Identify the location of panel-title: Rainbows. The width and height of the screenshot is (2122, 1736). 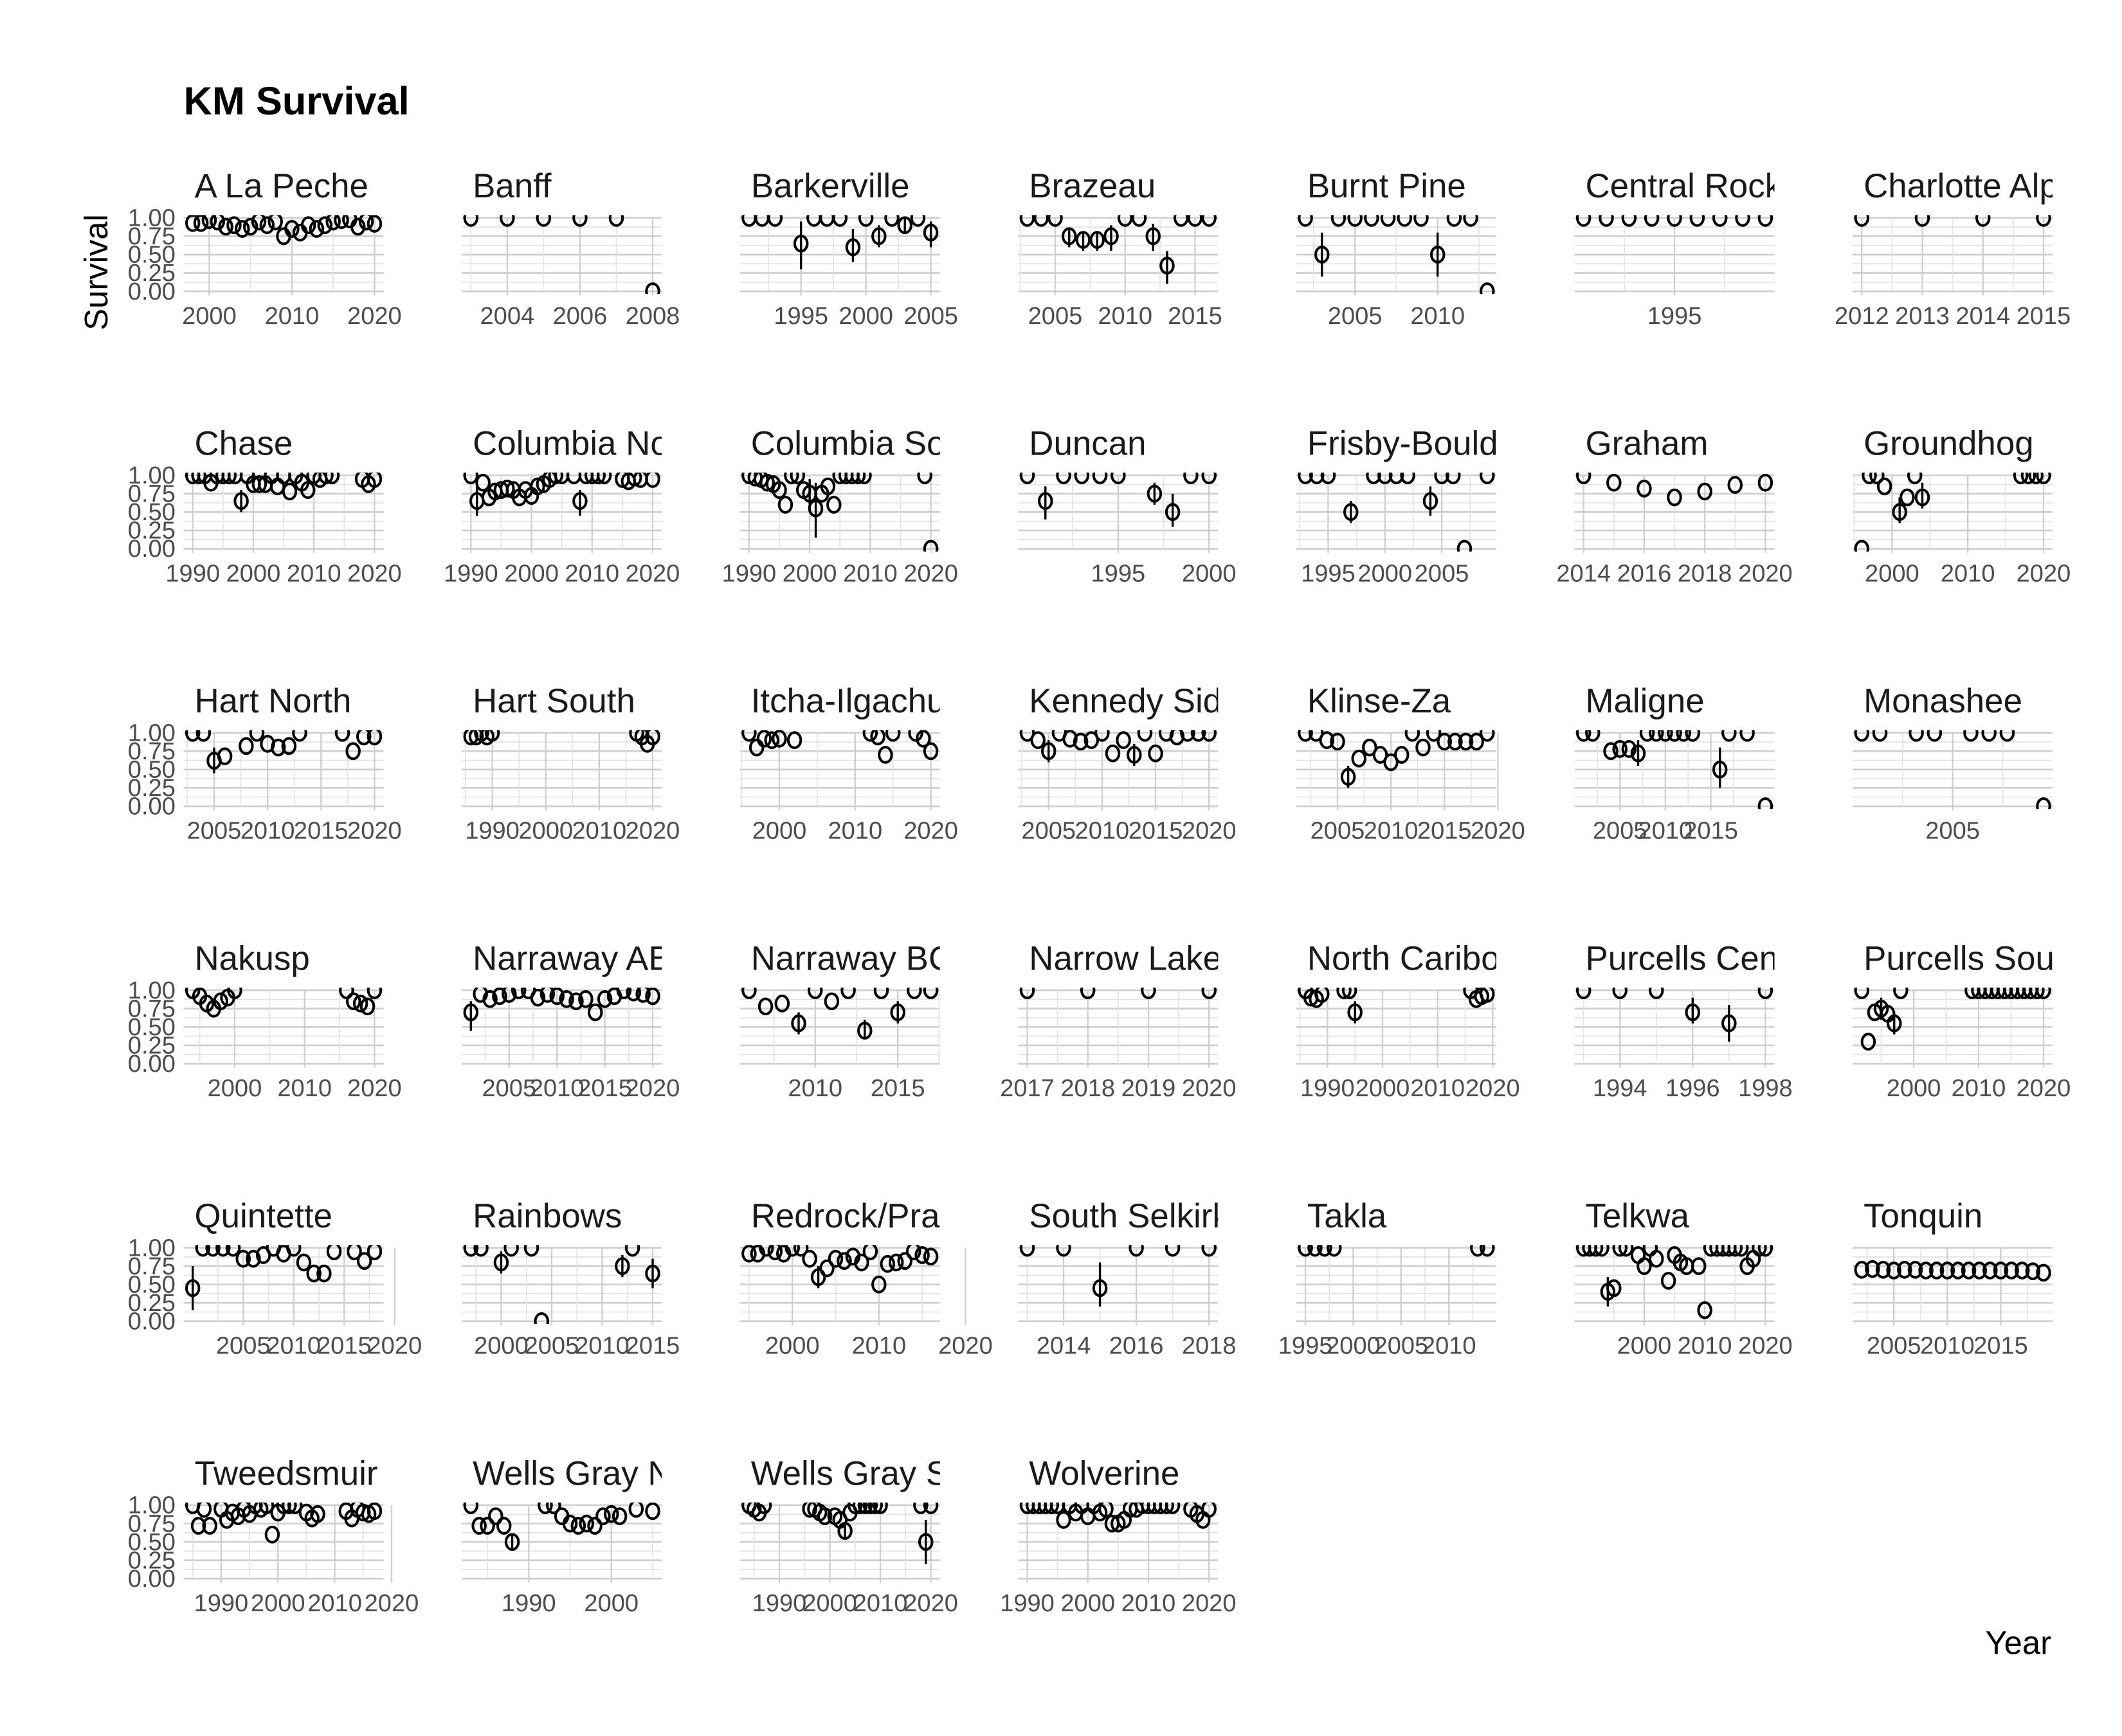
(547, 1216).